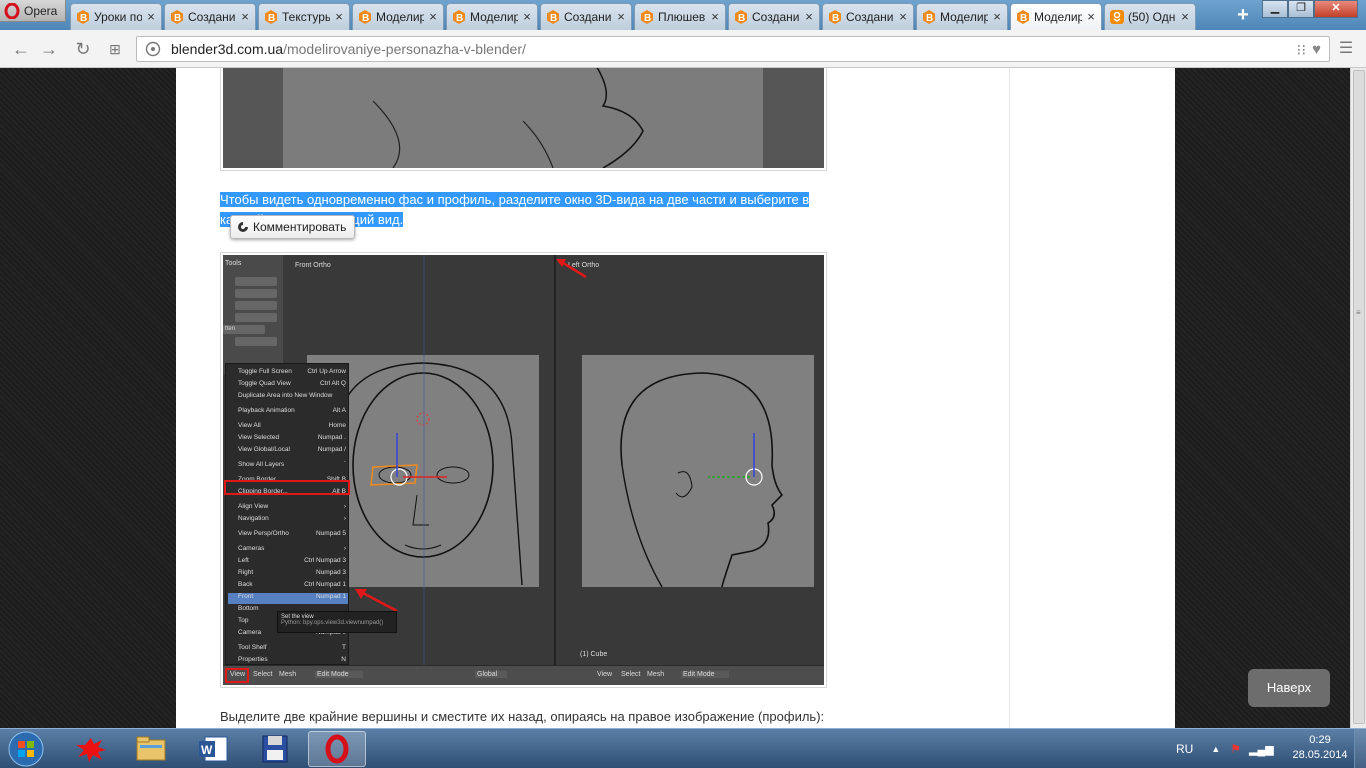  I want to click on tab: B Плюшев ×, so click(680, 16).